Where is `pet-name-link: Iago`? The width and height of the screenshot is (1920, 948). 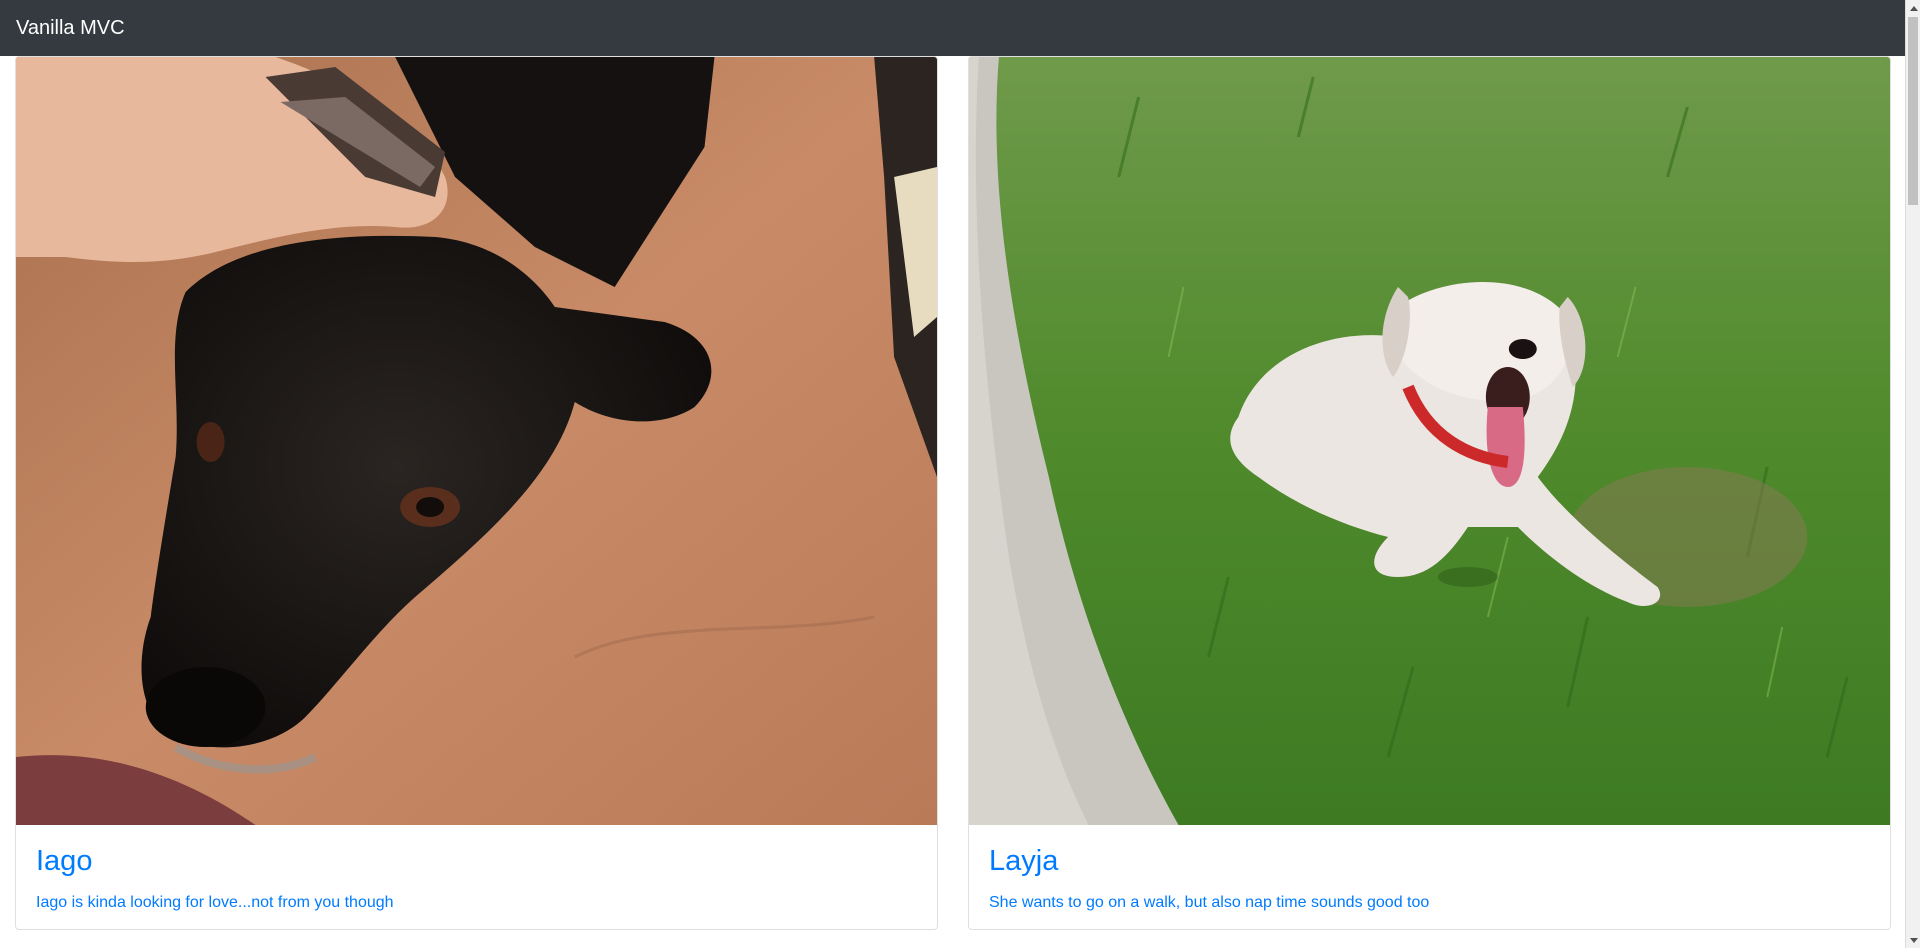
pet-name-link: Iago is located at coordinates (476, 861).